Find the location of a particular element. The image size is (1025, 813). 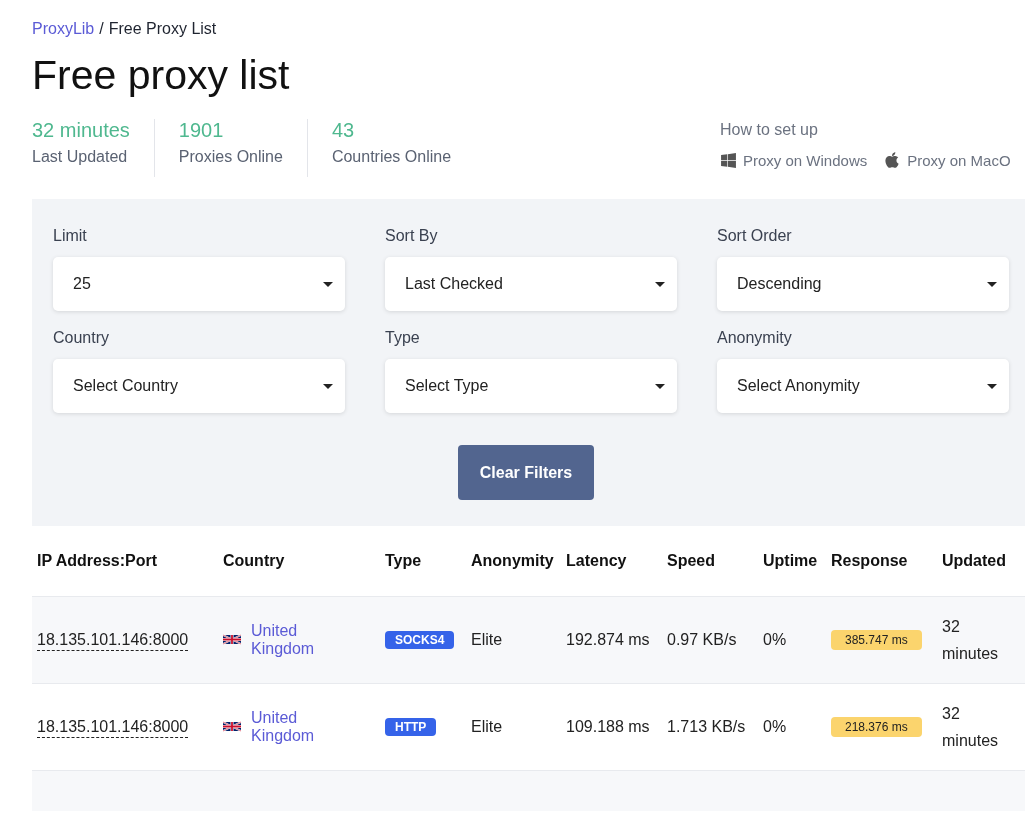

breadcrumb-current: Free Proxy List is located at coordinates (162, 29).